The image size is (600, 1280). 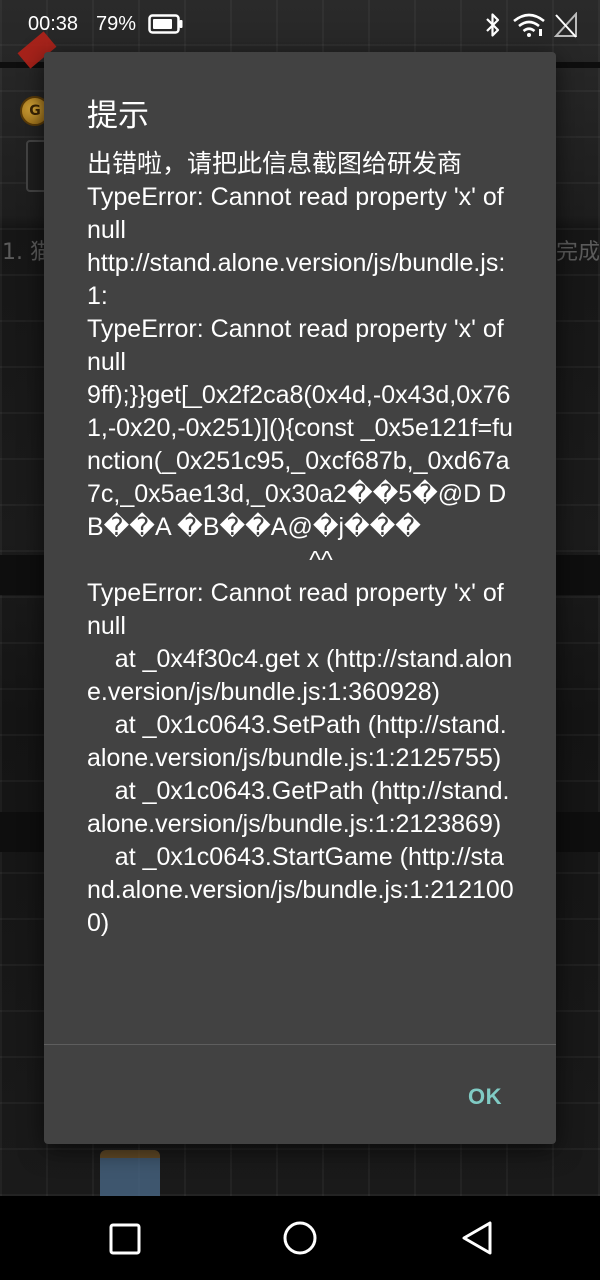 What do you see at coordinates (300, 25) in the screenshot?
I see `status-bar: 00:38 79%` at bounding box center [300, 25].